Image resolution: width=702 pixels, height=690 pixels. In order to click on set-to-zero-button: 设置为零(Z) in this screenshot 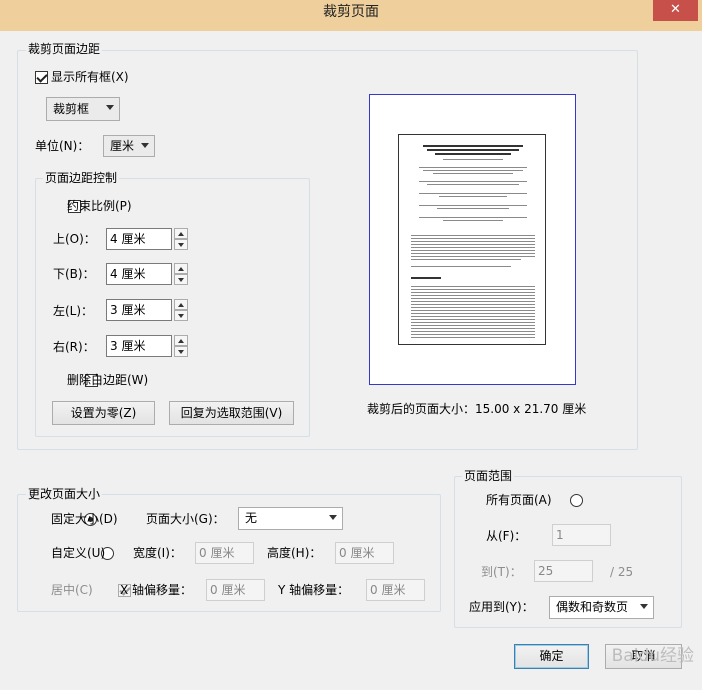, I will do `click(103, 413)`.